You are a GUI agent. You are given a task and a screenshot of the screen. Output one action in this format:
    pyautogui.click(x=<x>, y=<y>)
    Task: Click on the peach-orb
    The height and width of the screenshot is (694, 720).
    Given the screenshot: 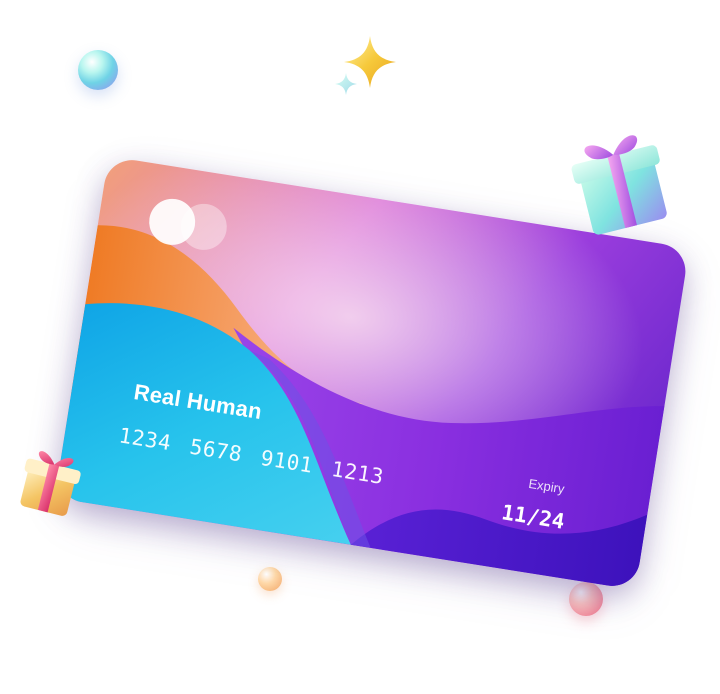 What is the action you would take?
    pyautogui.click(x=270, y=579)
    